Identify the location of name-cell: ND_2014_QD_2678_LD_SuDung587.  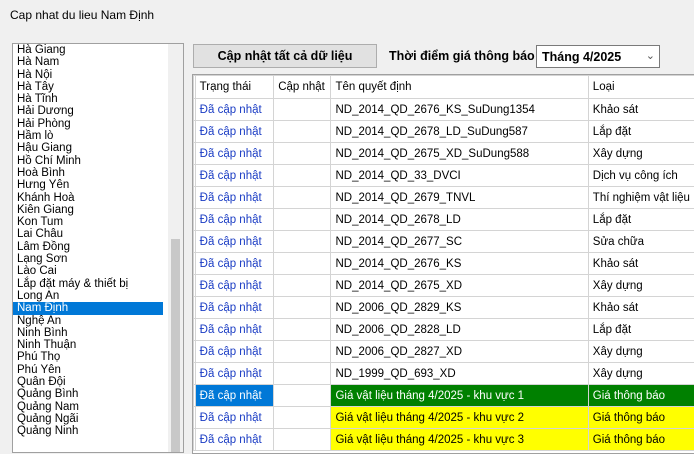
(459, 132).